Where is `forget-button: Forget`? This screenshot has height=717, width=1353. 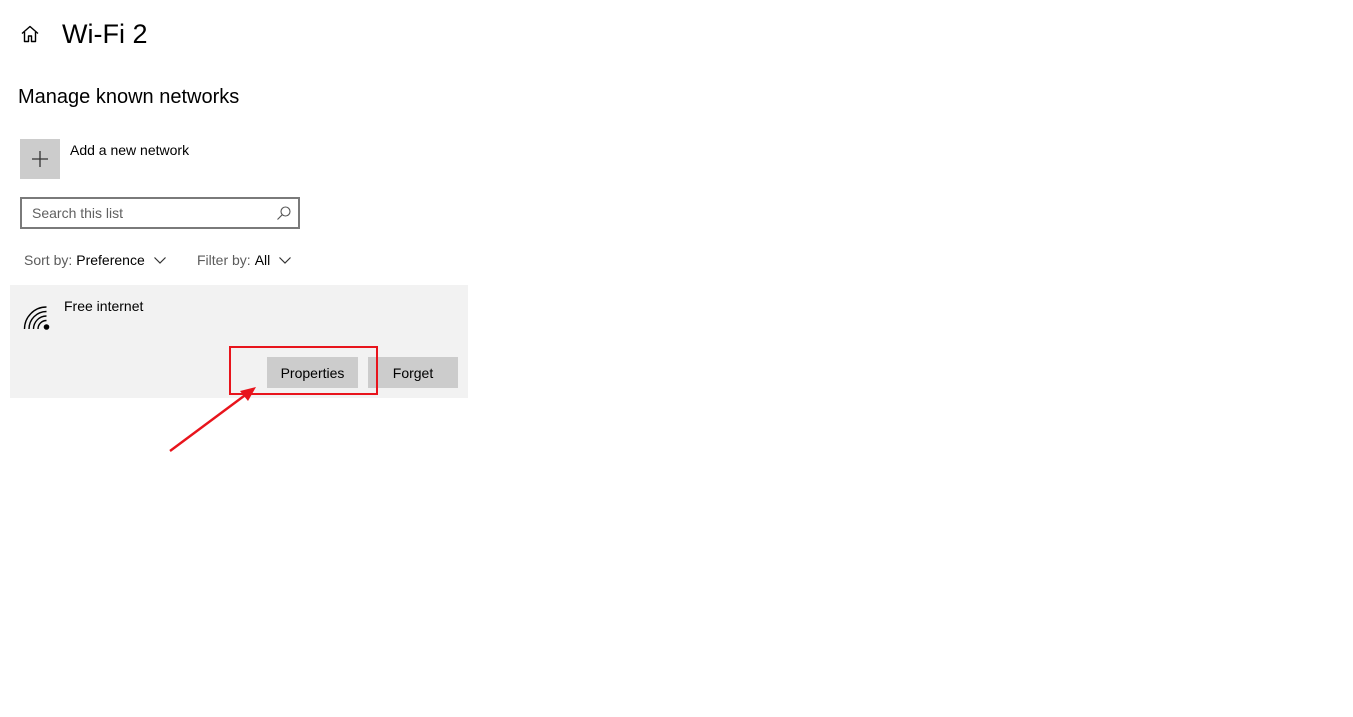 forget-button: Forget is located at coordinates (413, 372).